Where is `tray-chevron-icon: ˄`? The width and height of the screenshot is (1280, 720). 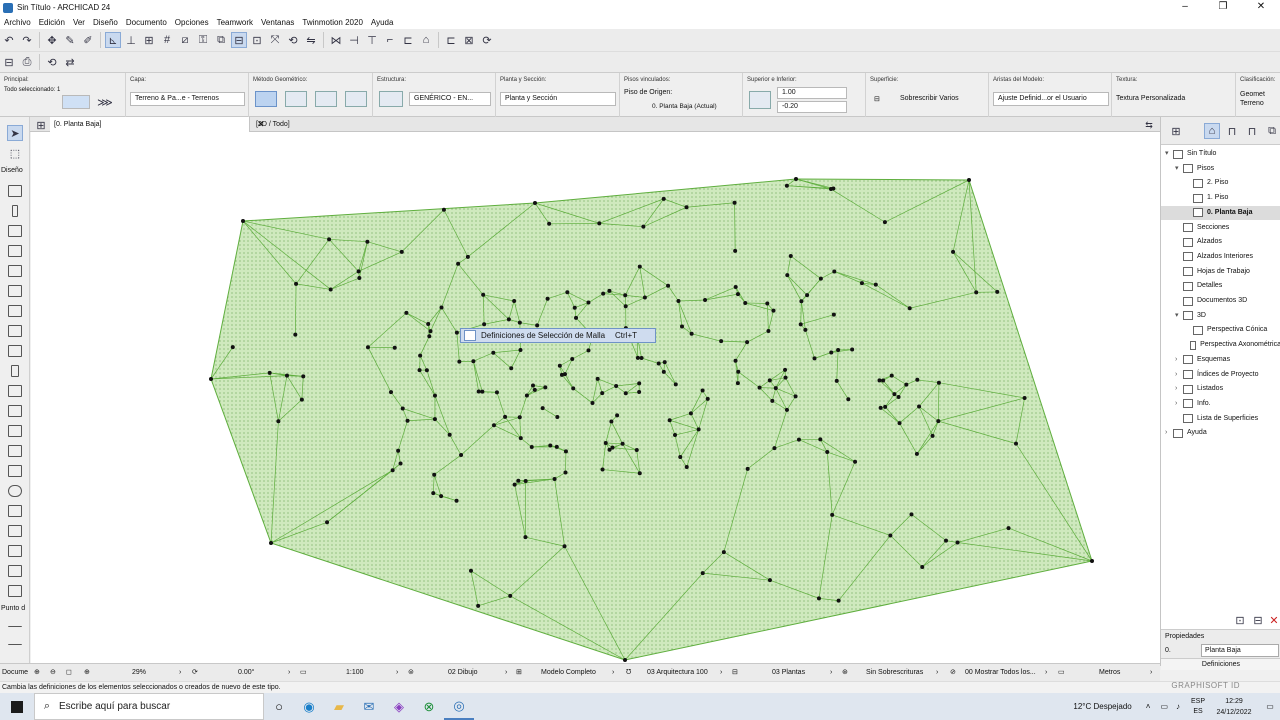
tray-chevron-icon: ˄ is located at coordinates (1148, 706).